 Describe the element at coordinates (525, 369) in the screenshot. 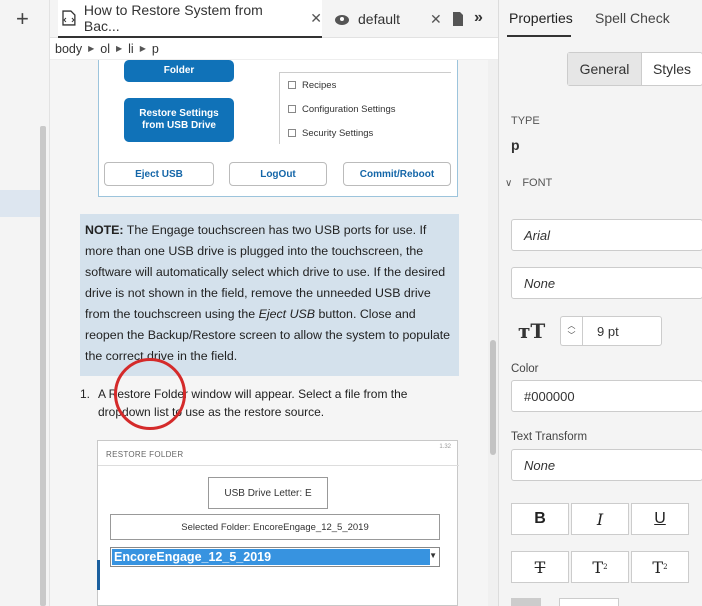

I see `color-label: Color` at that location.